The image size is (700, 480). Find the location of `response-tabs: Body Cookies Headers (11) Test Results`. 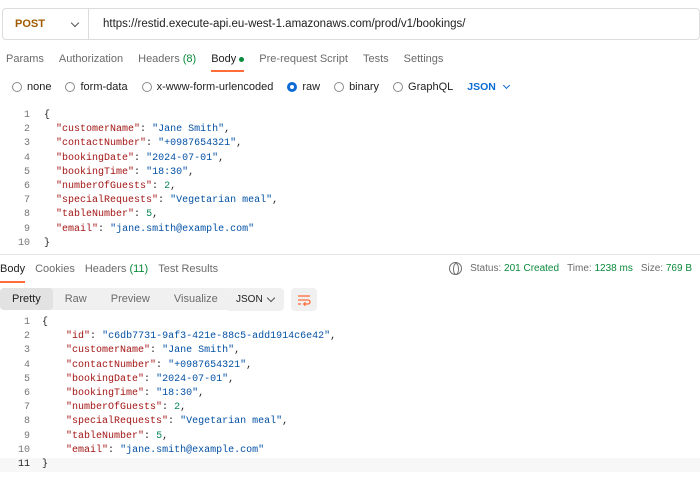

response-tabs: Body Cookies Headers (11) Test Results is located at coordinates (114, 273).